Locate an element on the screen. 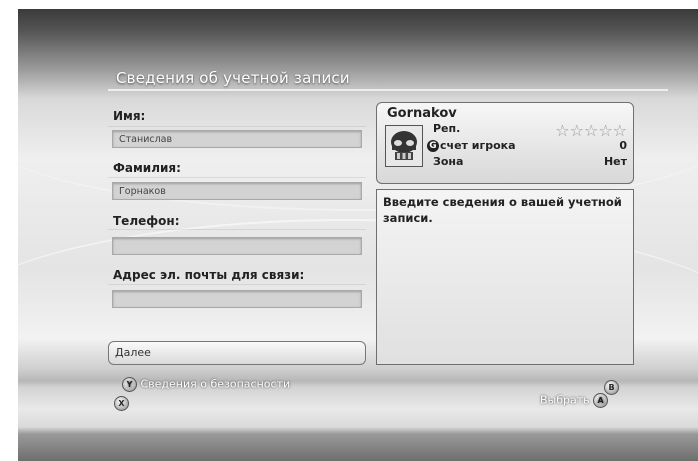  gamertag: Gornakov is located at coordinates (422, 113).